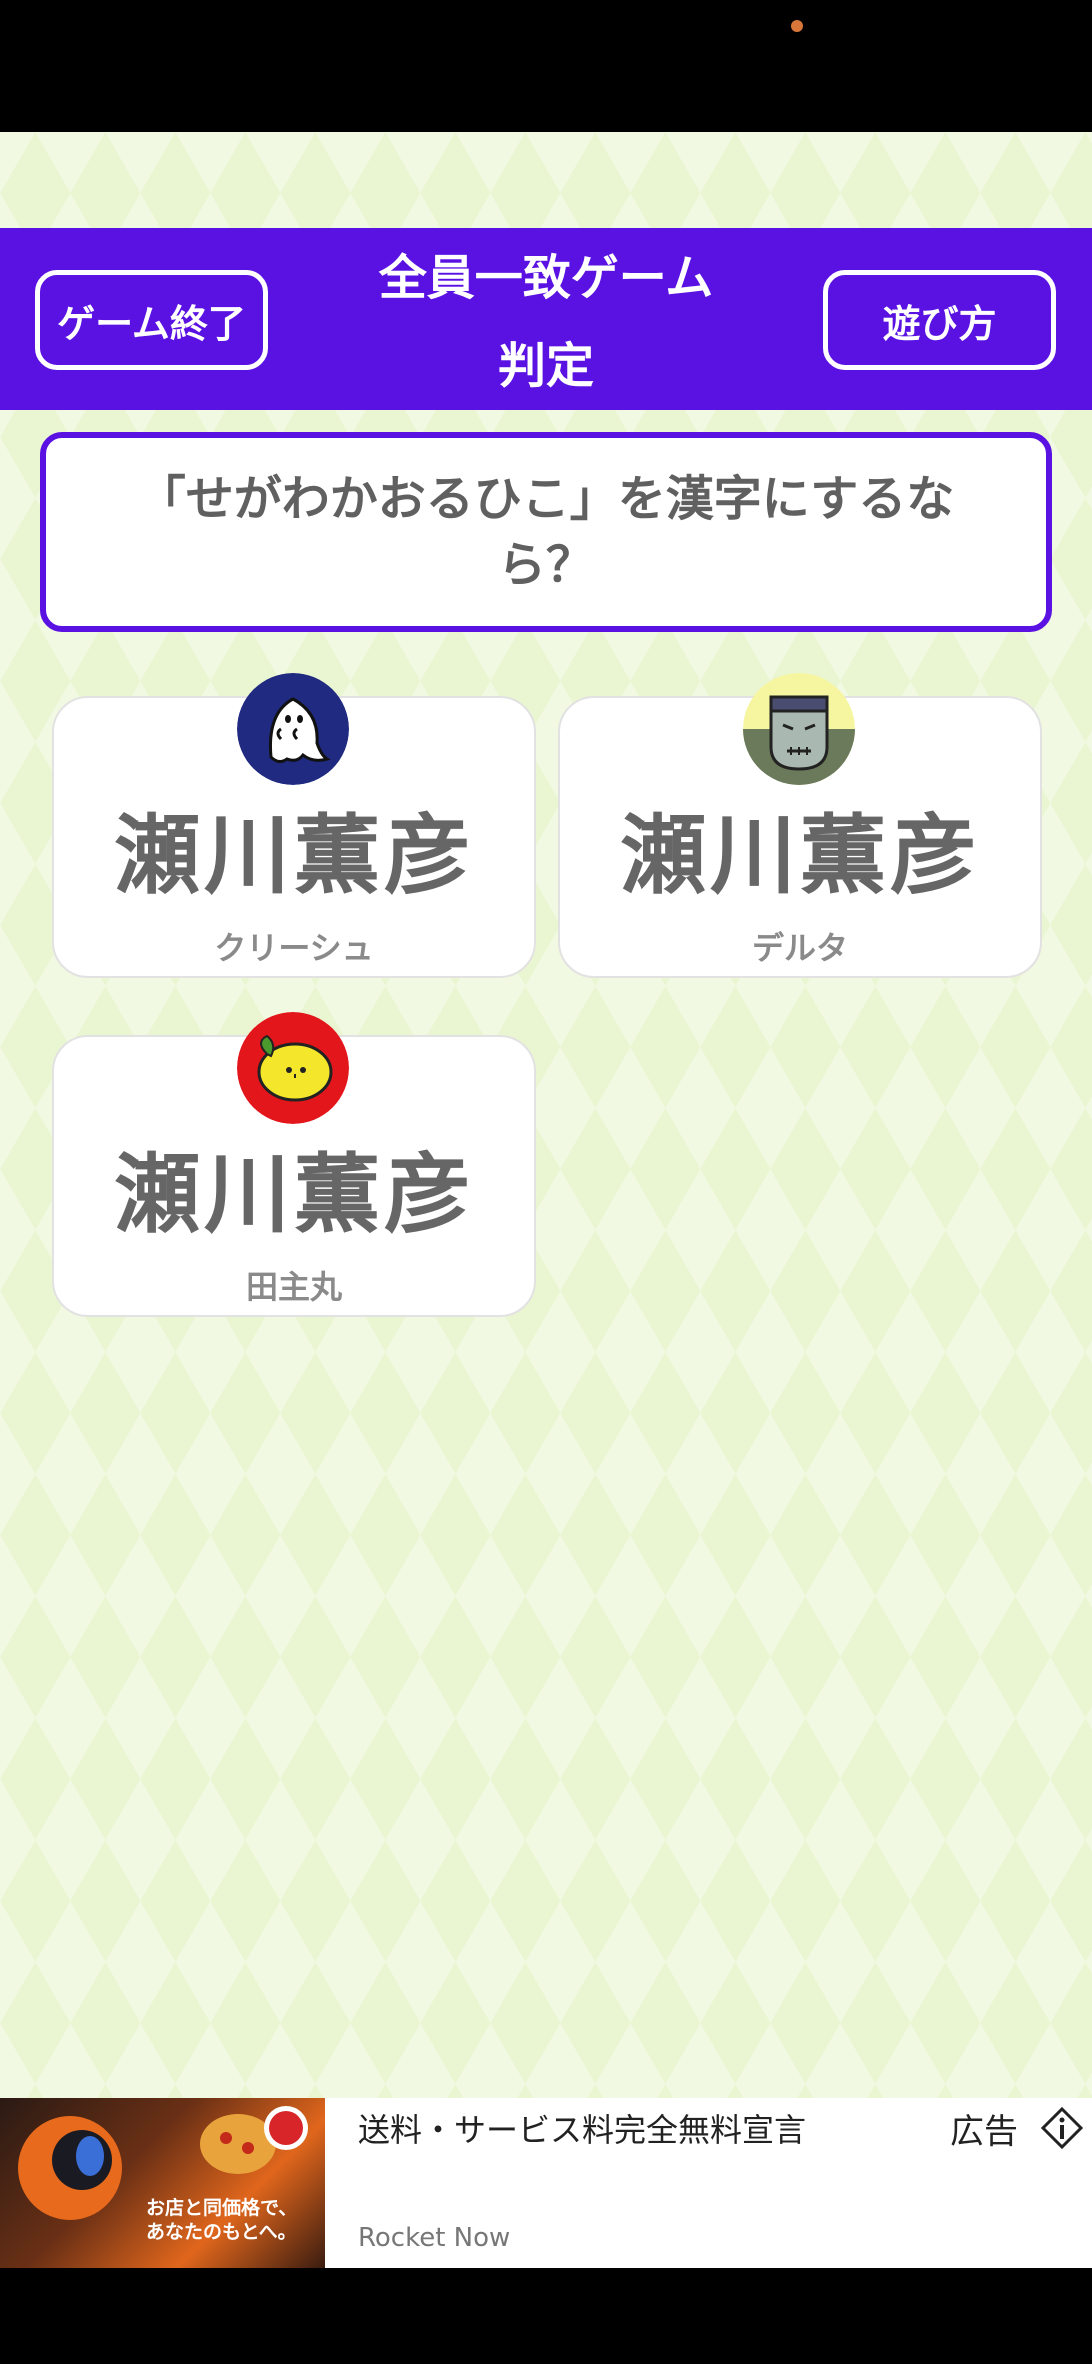  What do you see at coordinates (1062, 2128) in the screenshot?
I see `info-icon` at bounding box center [1062, 2128].